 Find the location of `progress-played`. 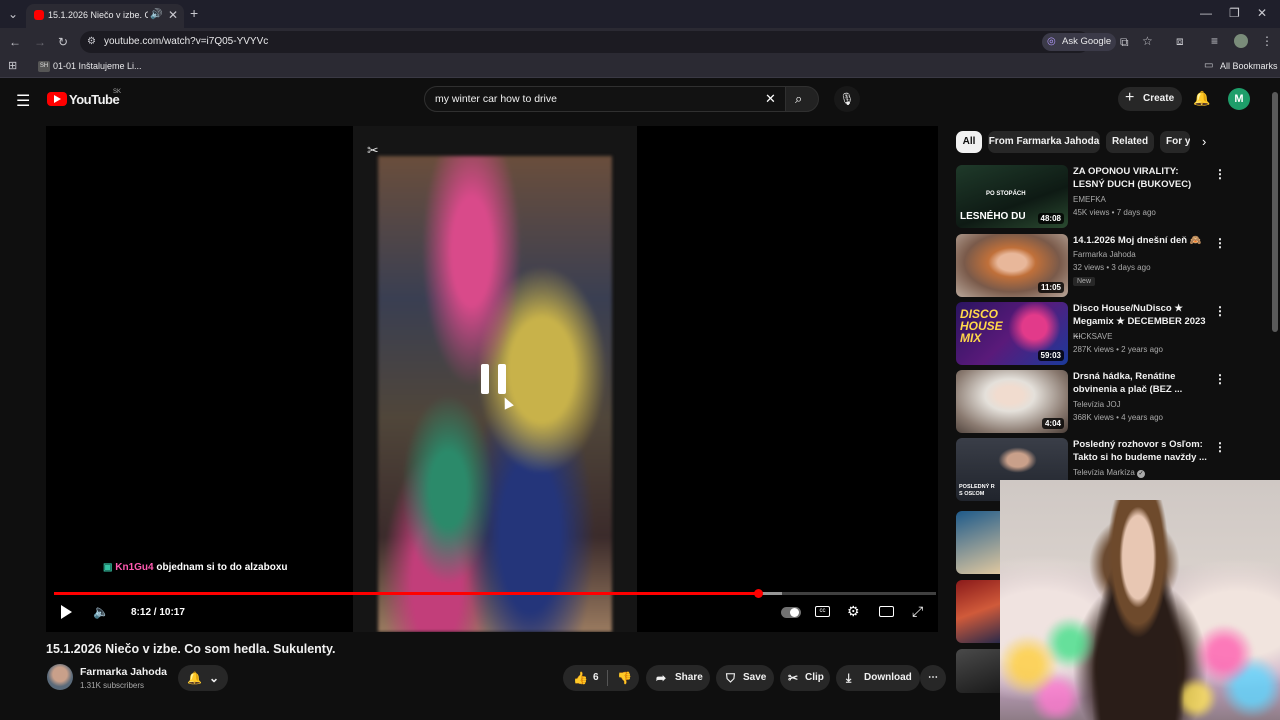

progress-played is located at coordinates (406, 593).